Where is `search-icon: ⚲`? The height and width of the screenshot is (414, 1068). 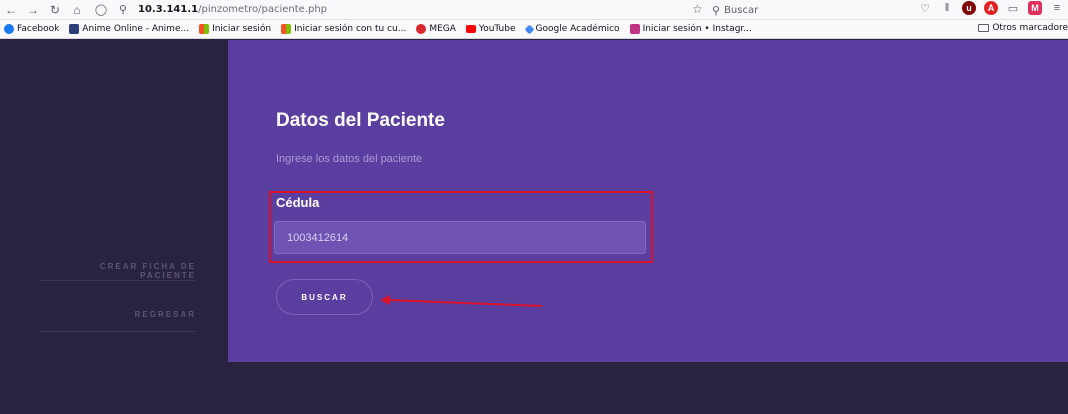
search-icon: ⚲ is located at coordinates (716, 10).